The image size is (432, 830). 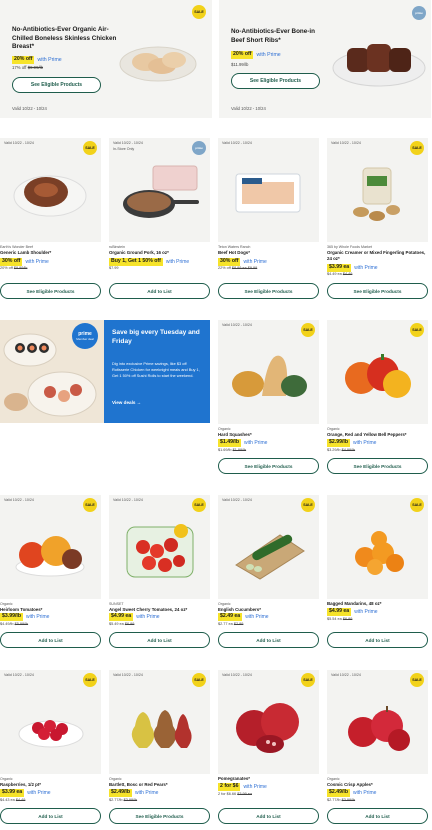 I want to click on in-store-only-label: In-Store Only, so click(x=124, y=149).